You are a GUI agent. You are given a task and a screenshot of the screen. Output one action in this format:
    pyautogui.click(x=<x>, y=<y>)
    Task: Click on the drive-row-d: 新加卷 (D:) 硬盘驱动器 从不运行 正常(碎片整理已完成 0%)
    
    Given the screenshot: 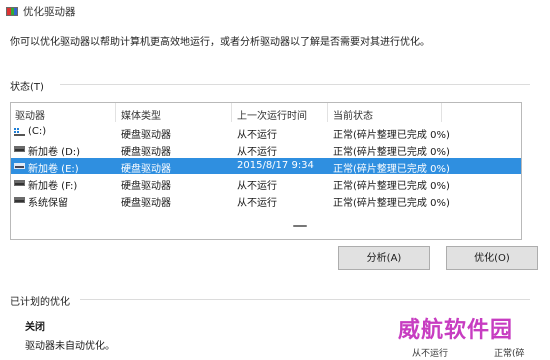 What is the action you would take?
    pyautogui.click(x=266, y=149)
    